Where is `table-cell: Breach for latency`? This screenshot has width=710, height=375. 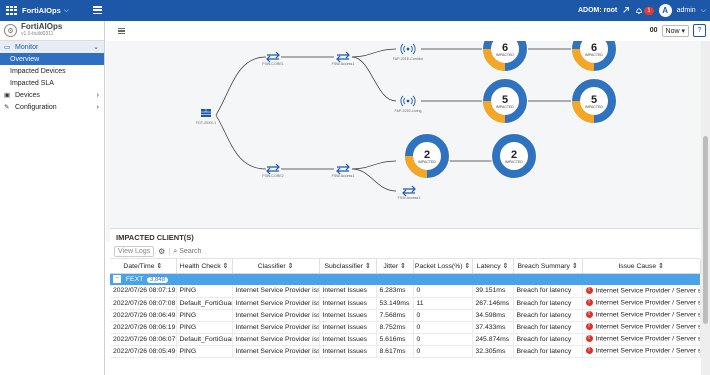 table-cell: Breach for latency is located at coordinates (548, 291).